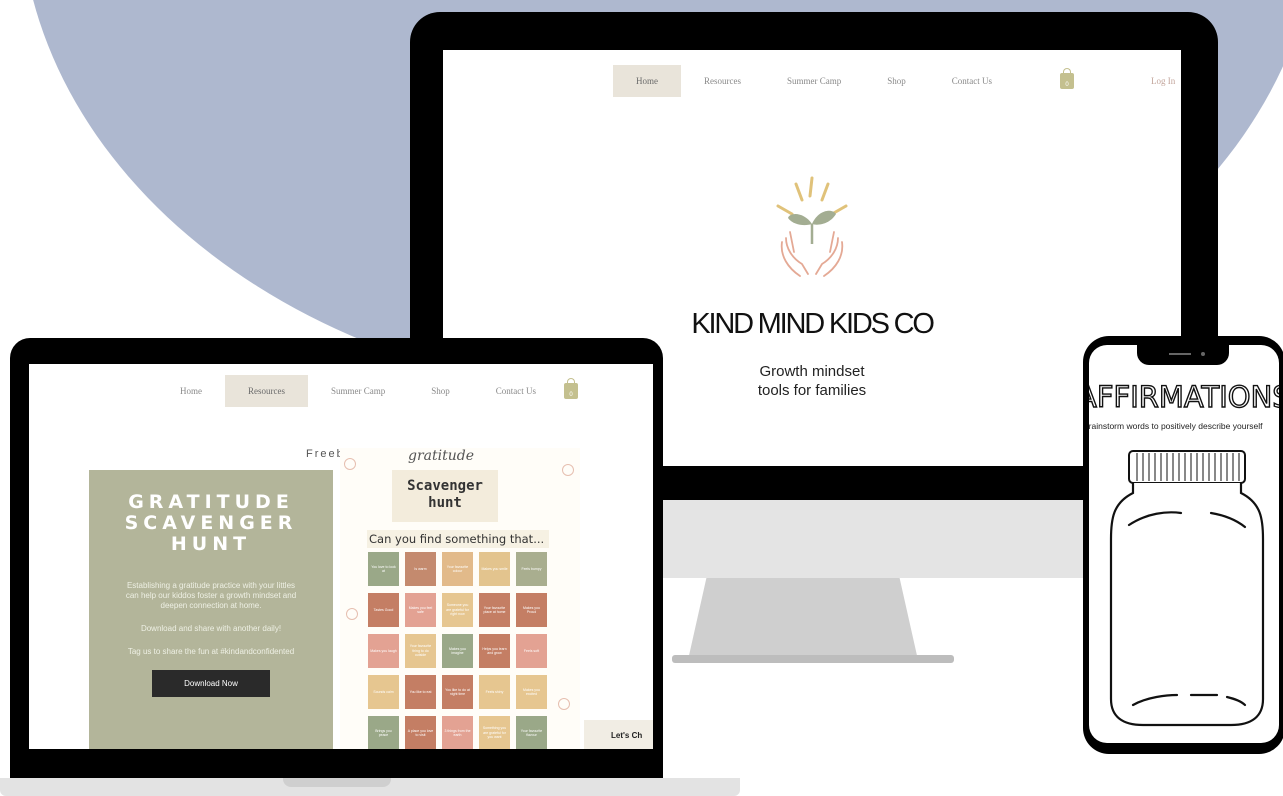 This screenshot has height=796, width=1283. What do you see at coordinates (457, 610) in the screenshot?
I see `worksheet-cell: Someone you are grateful for right now` at bounding box center [457, 610].